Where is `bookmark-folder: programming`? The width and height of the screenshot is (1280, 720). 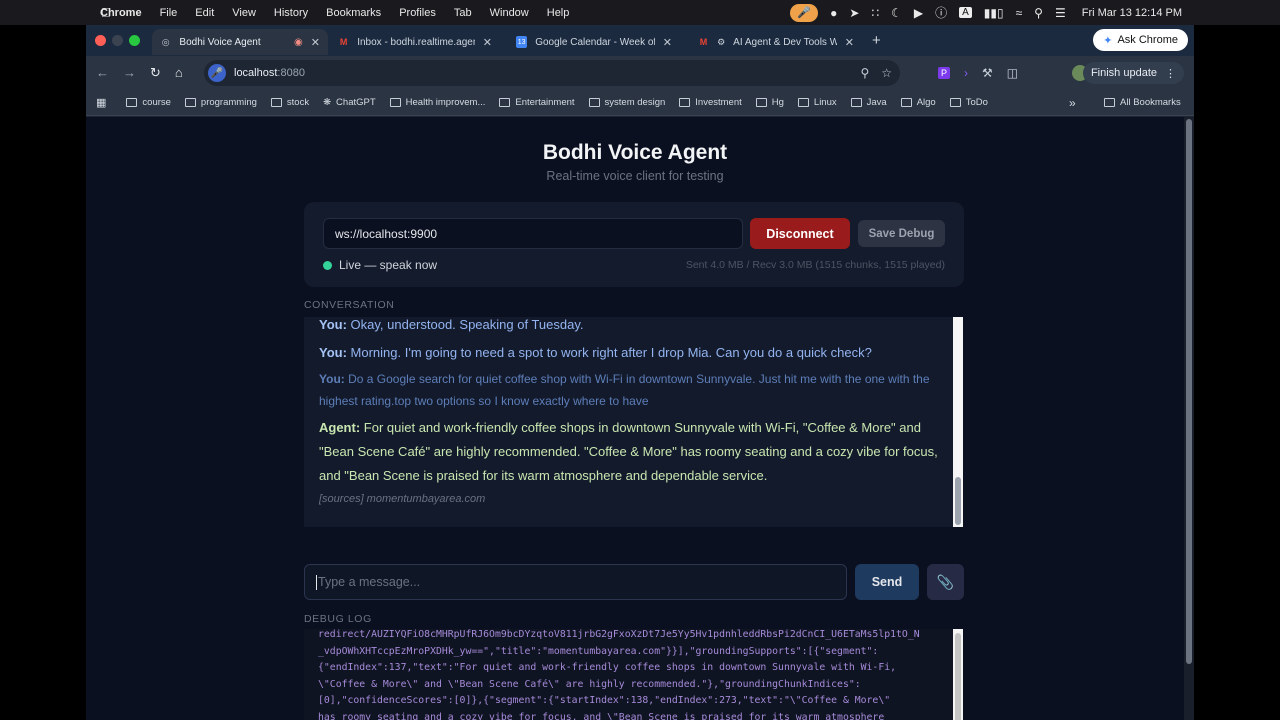
bookmark-folder: programming is located at coordinates (220, 102).